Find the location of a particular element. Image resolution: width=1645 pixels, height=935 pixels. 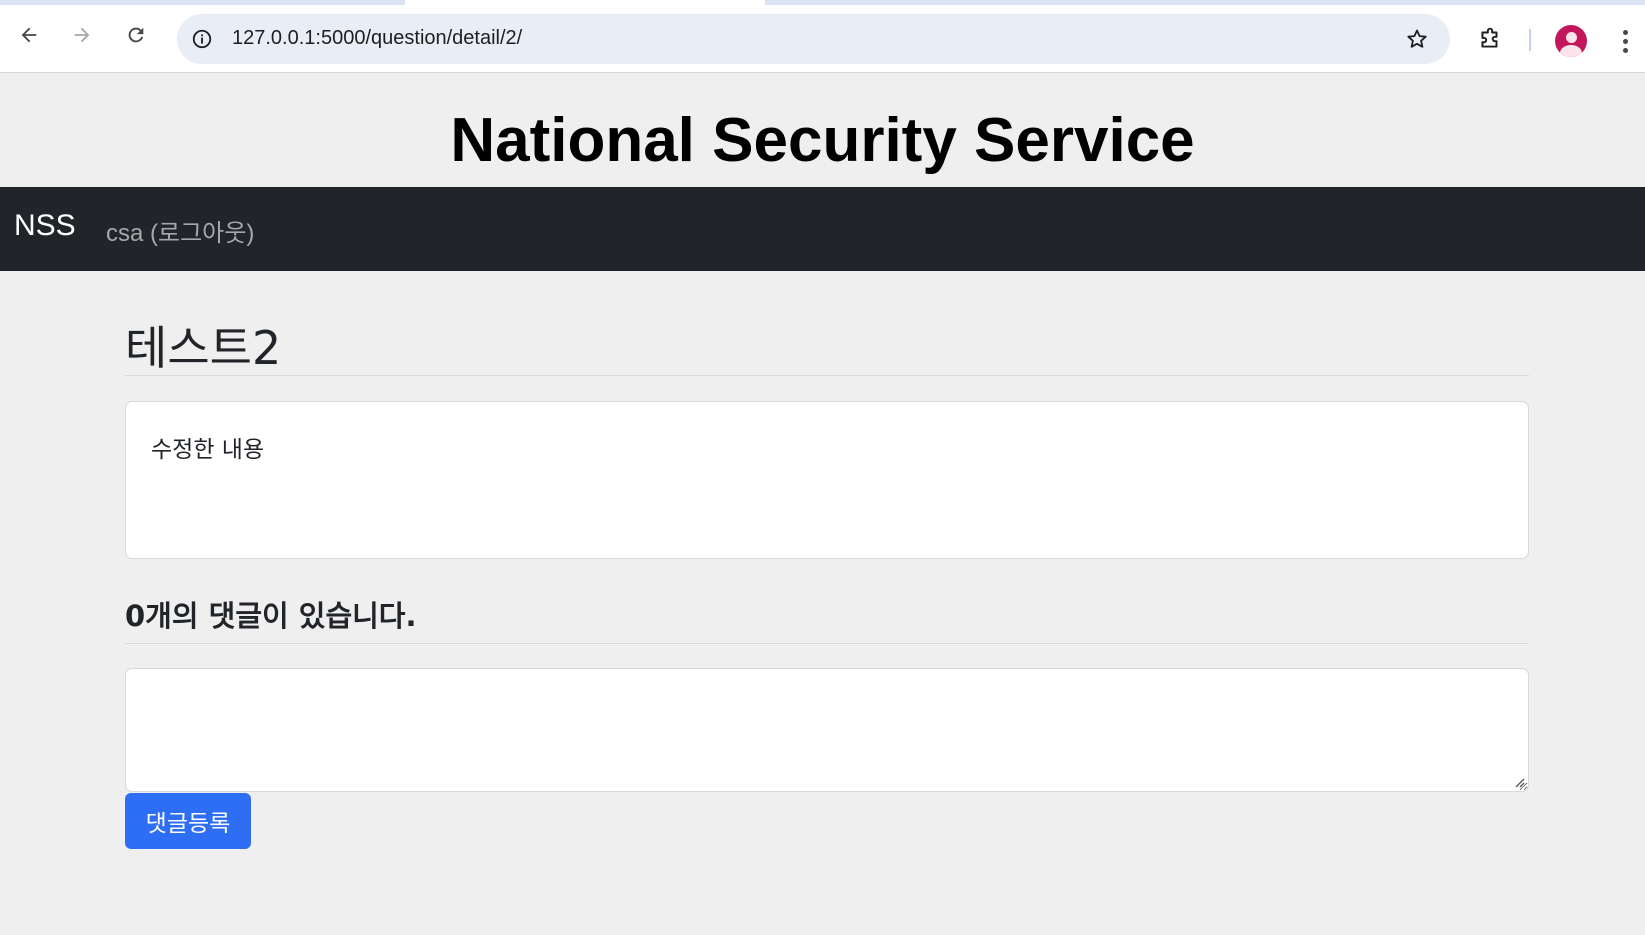

bookmark-button is located at coordinates (1417, 39).